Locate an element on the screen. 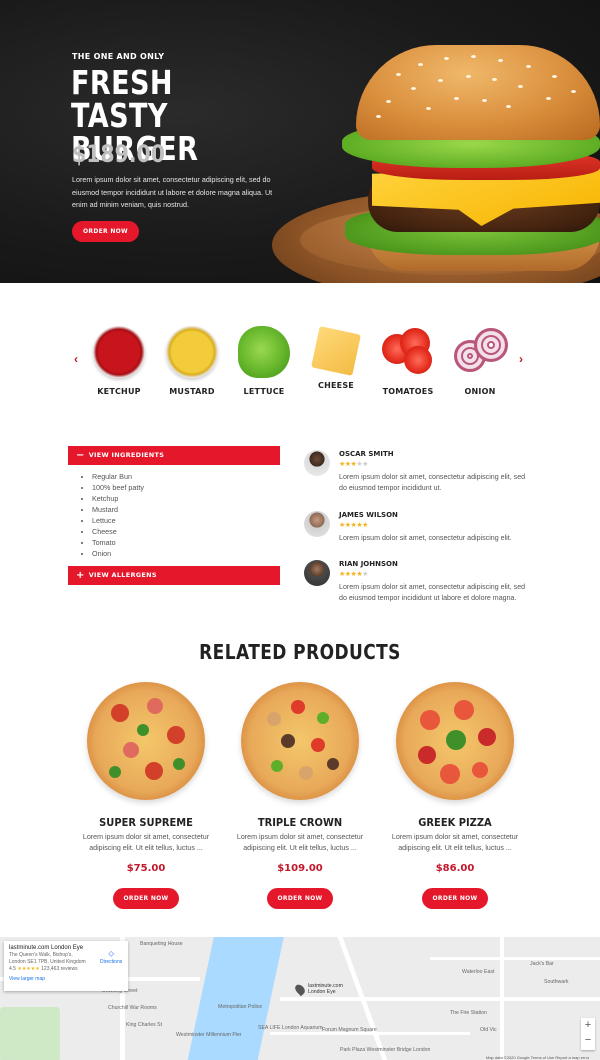 Image resolution: width=600 pixels, height=1060 pixels. product-price: $109.00 is located at coordinates (300, 868).